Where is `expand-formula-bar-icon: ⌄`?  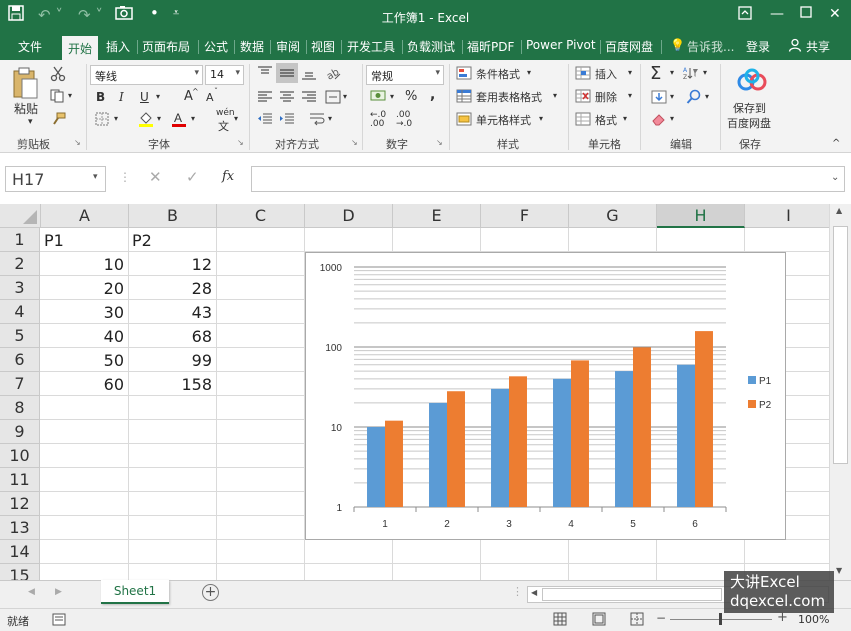 expand-formula-bar-icon: ⌄ is located at coordinates (835, 177).